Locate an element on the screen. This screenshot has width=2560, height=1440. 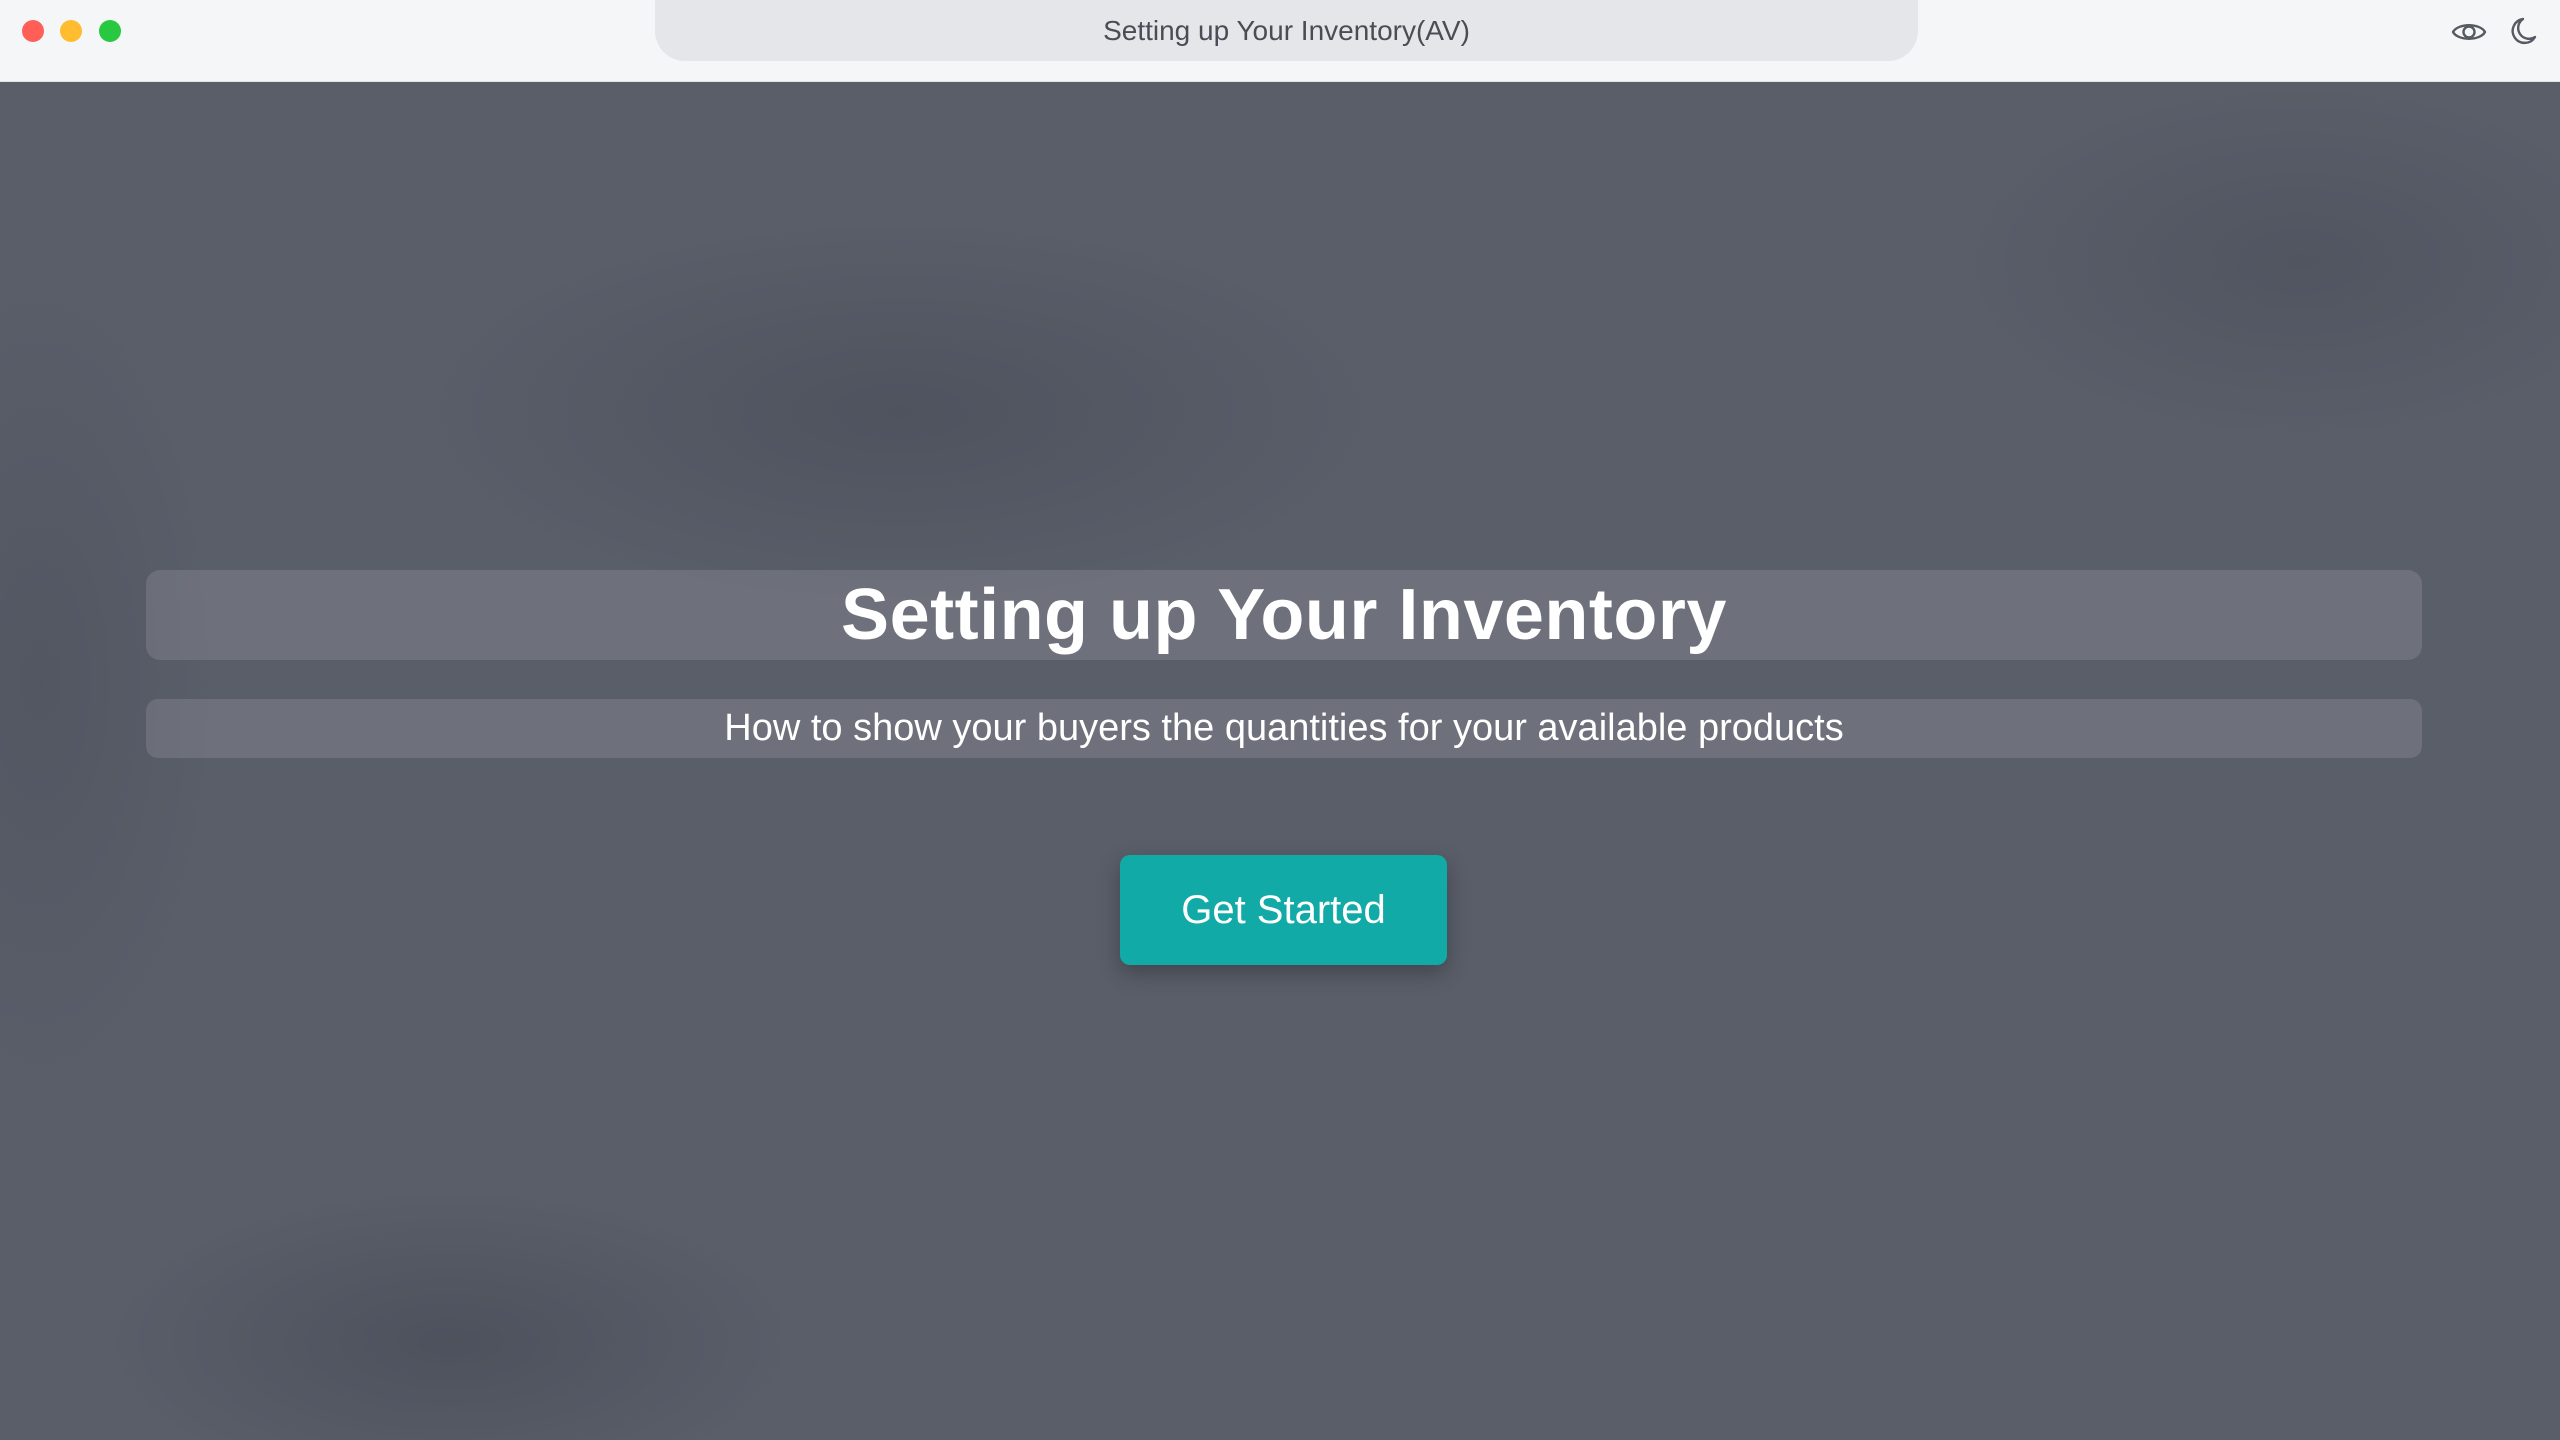
minimize-window-button is located at coordinates (71, 31).